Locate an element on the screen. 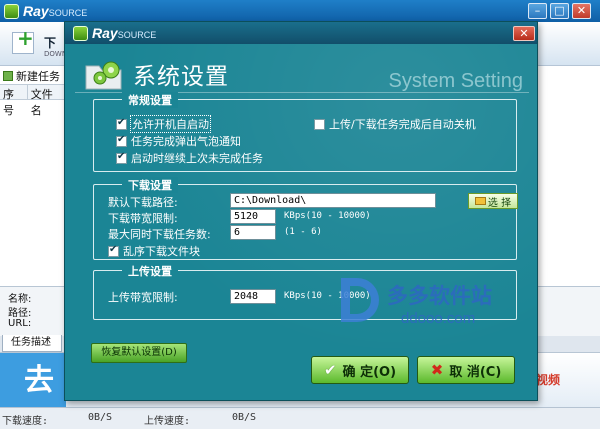 The width and height of the screenshot is (600, 429). download-speed-label: 下载速度: is located at coordinates (25, 421).